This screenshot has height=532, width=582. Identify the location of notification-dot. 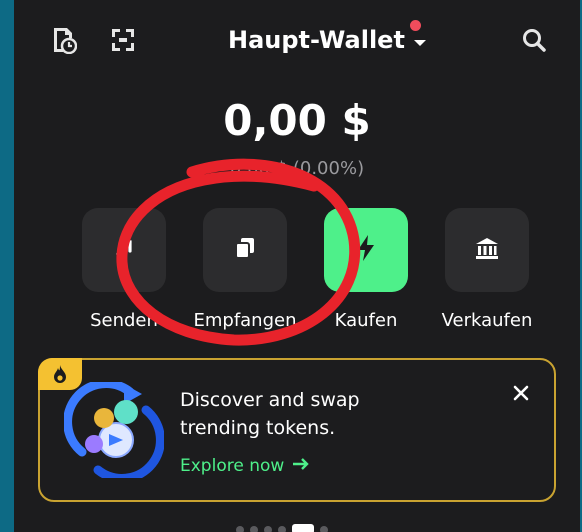
(415, 25).